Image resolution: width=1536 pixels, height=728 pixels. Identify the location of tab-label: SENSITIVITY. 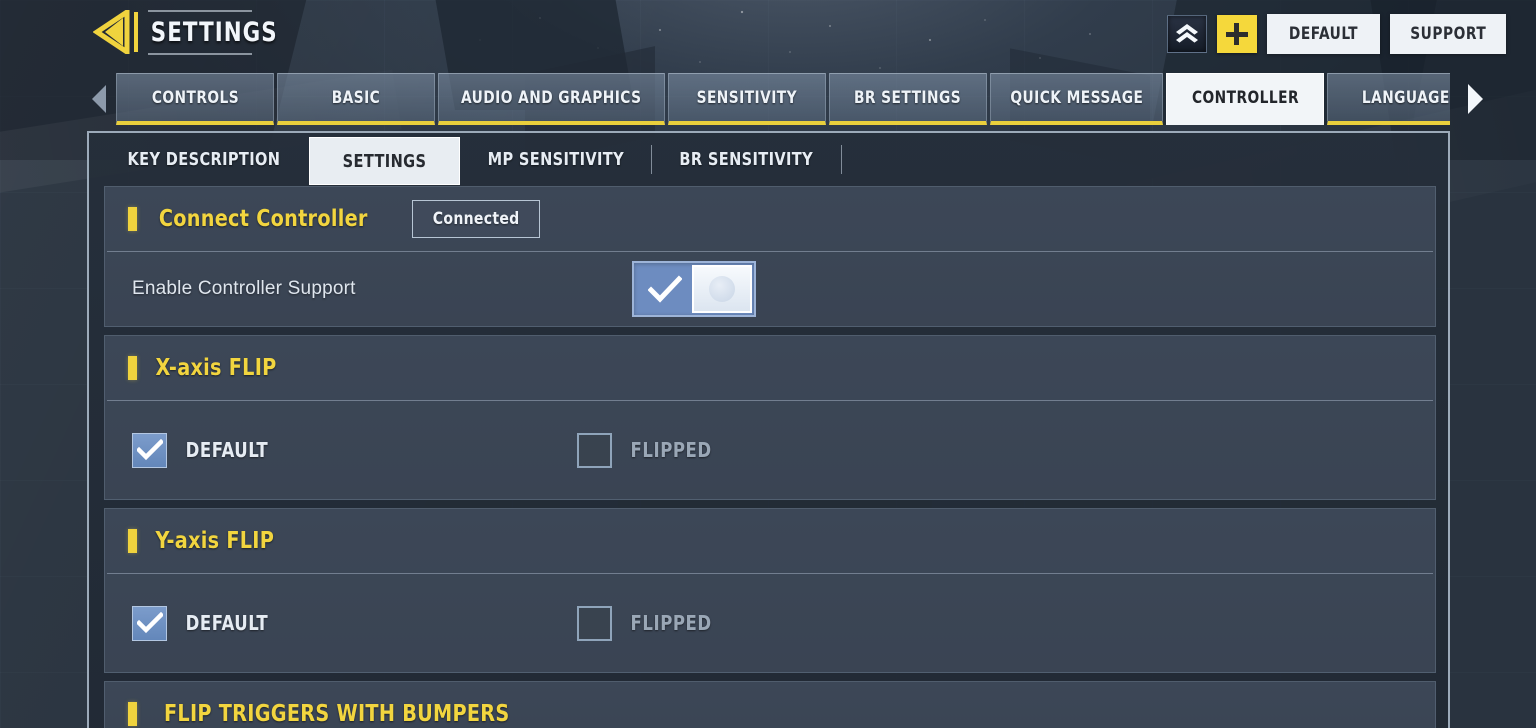
(746, 97).